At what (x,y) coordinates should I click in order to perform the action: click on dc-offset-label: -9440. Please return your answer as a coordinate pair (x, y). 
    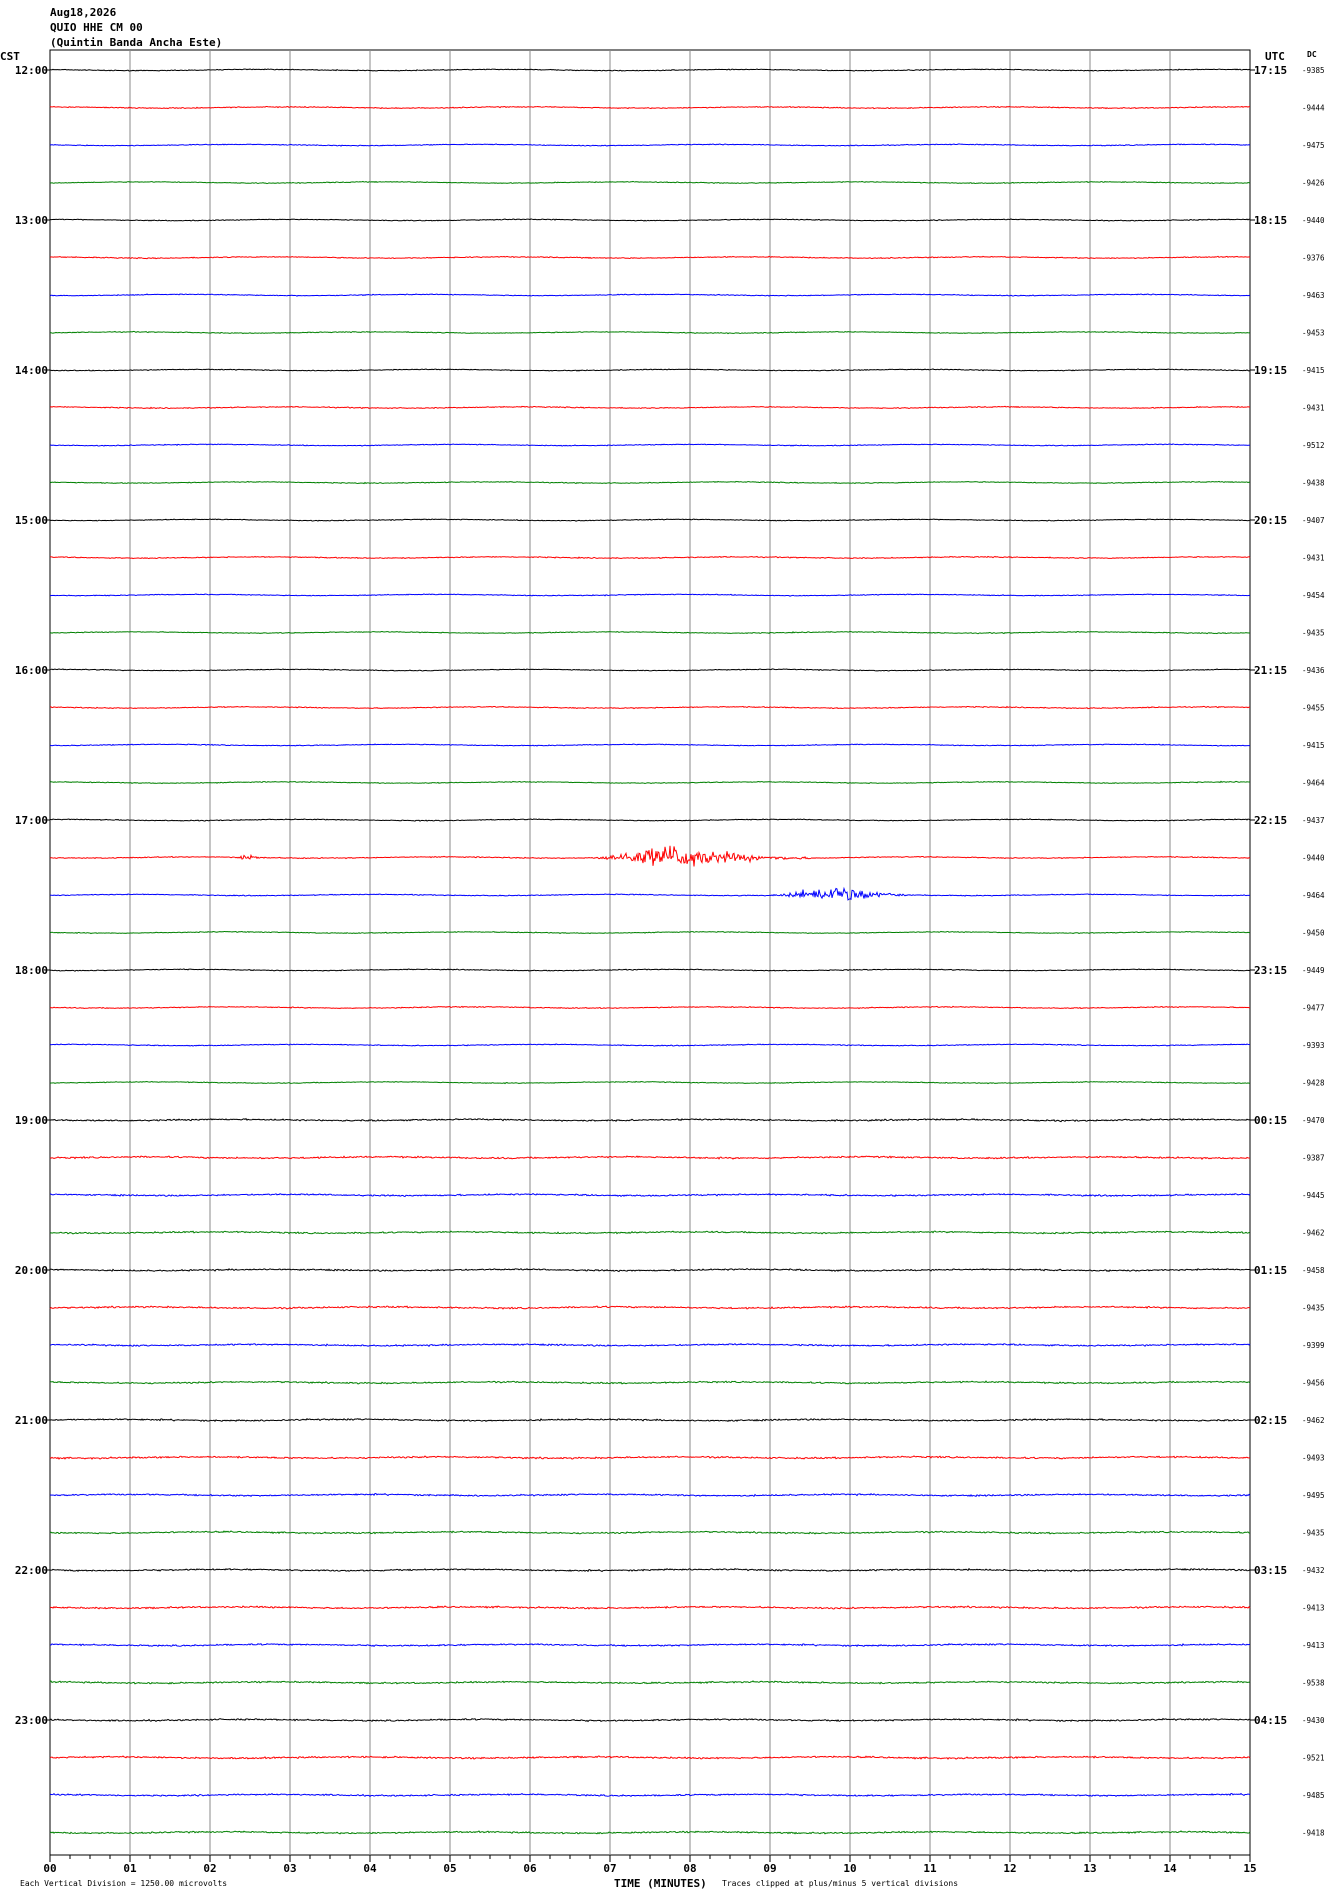
    Looking at the image, I should click on (1313, 858).